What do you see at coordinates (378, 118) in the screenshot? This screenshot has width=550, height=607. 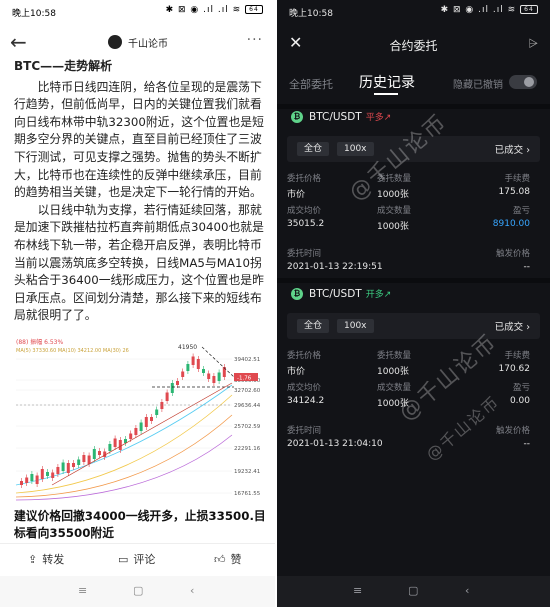 I see `order-side: 平多↗` at bounding box center [378, 118].